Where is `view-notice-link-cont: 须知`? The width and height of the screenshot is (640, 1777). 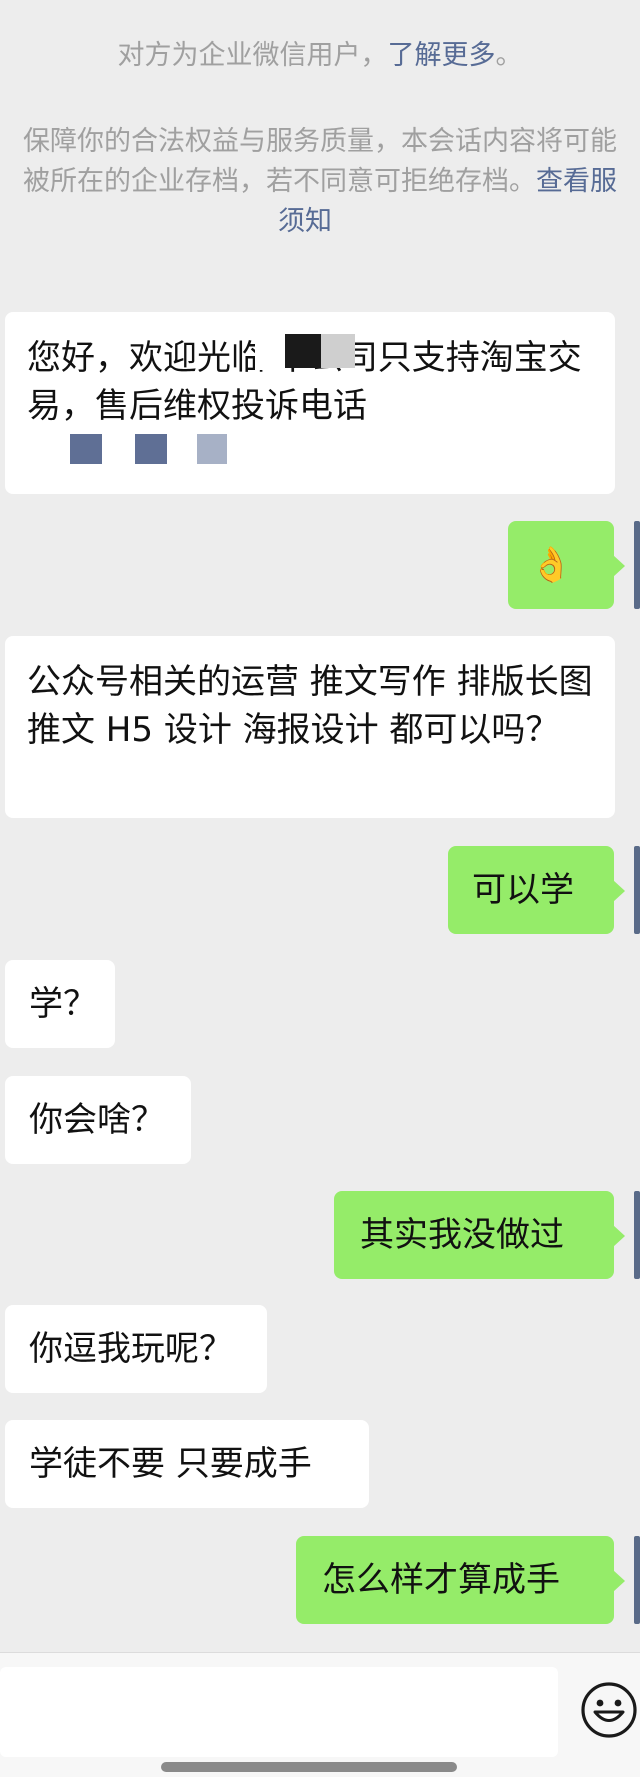
view-notice-link-cont: 须知 is located at coordinates (320, 222).